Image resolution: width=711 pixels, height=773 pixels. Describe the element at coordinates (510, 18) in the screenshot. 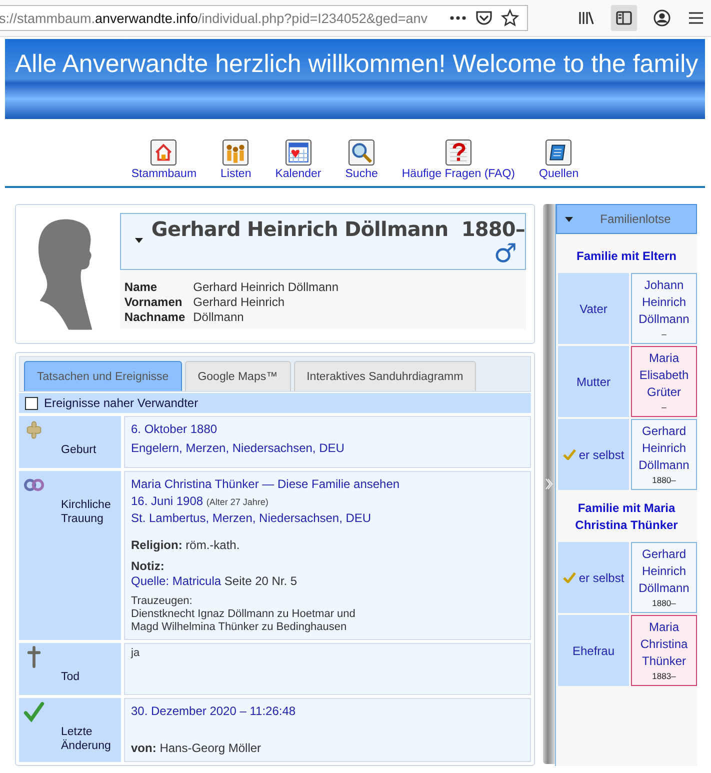

I see `star-icon` at that location.